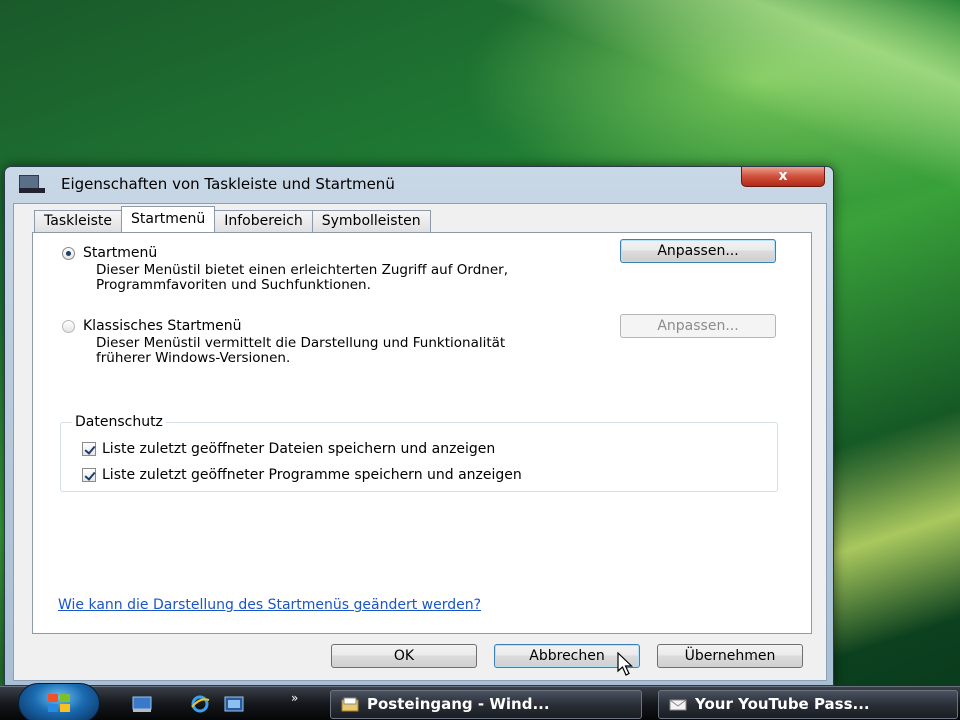 Image resolution: width=960 pixels, height=720 pixels. I want to click on privacy-group-title: Datenschutz, so click(119, 422).